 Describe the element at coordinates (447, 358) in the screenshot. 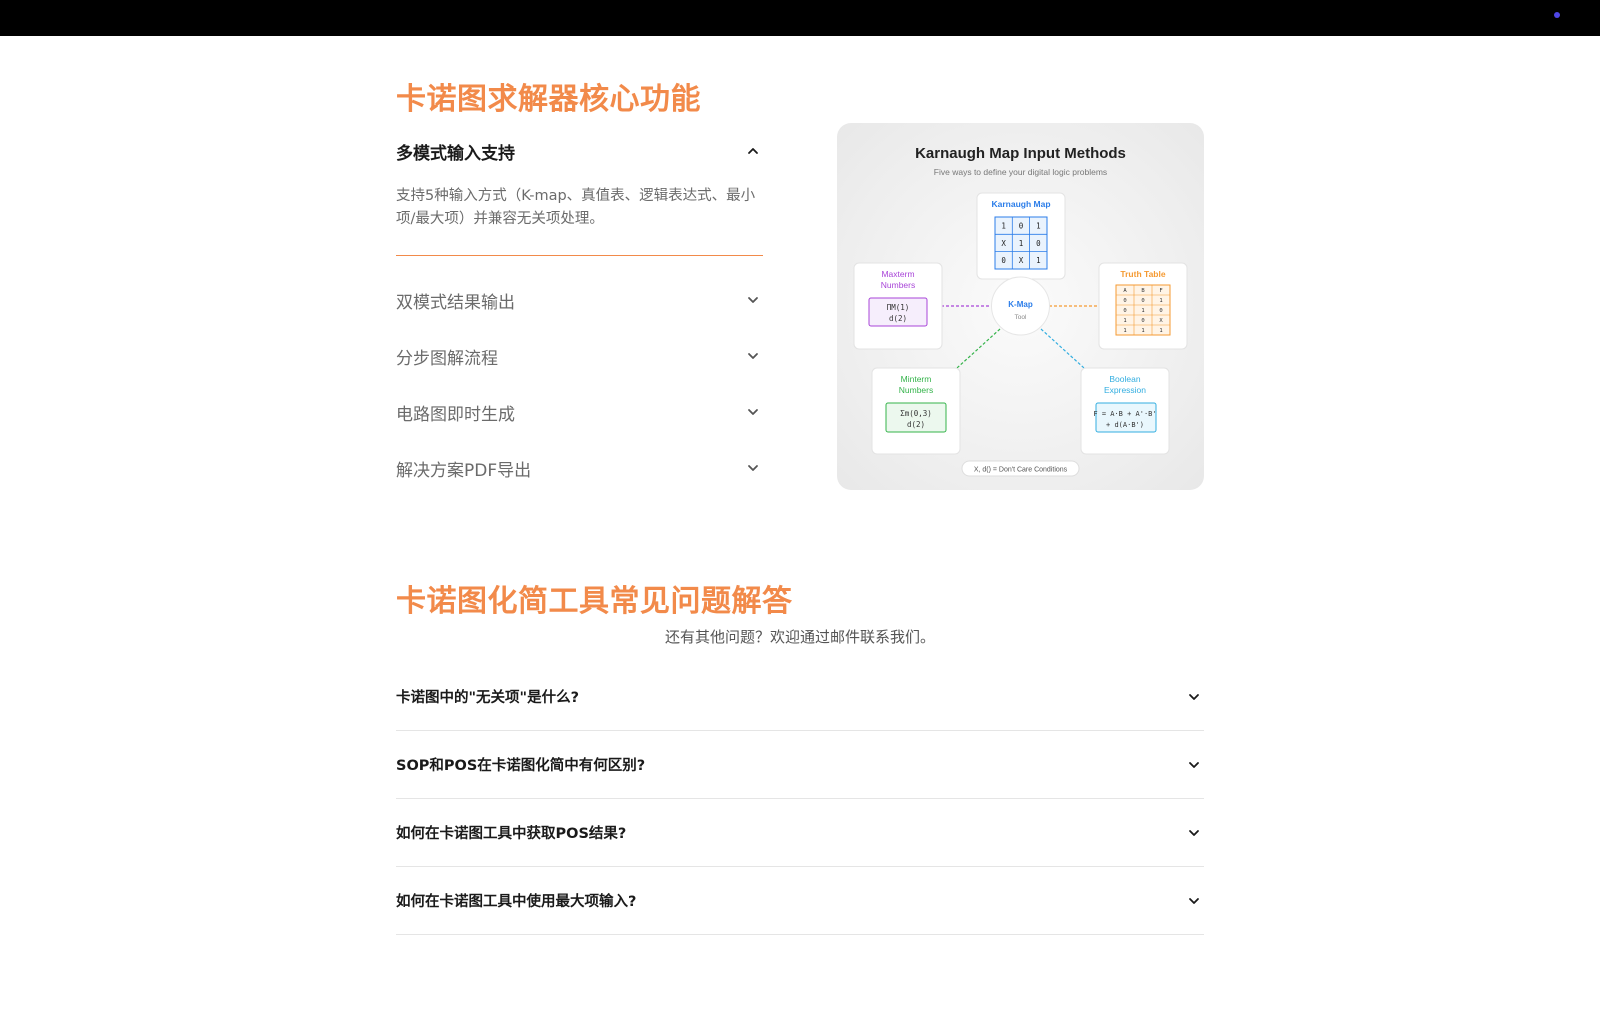

I see `feature-label: 分步图解流程` at that location.